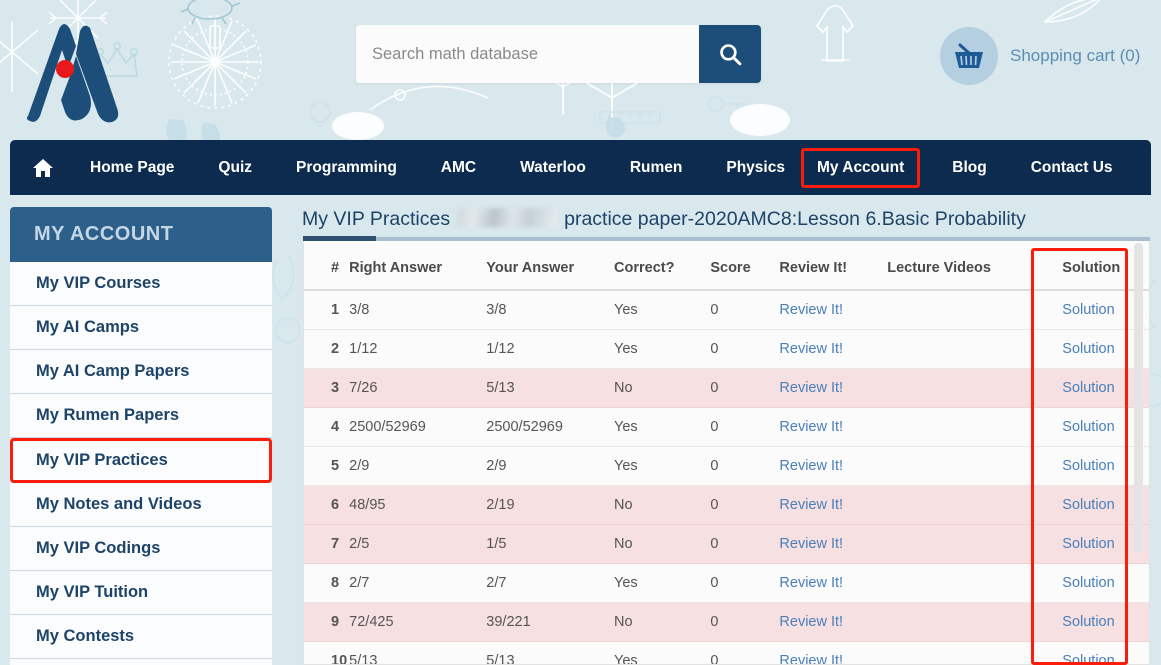 The width and height of the screenshot is (1161, 665). What do you see at coordinates (141, 662) in the screenshot?
I see `sidebar-item-my-assessment-summary: My Assessment Summary` at bounding box center [141, 662].